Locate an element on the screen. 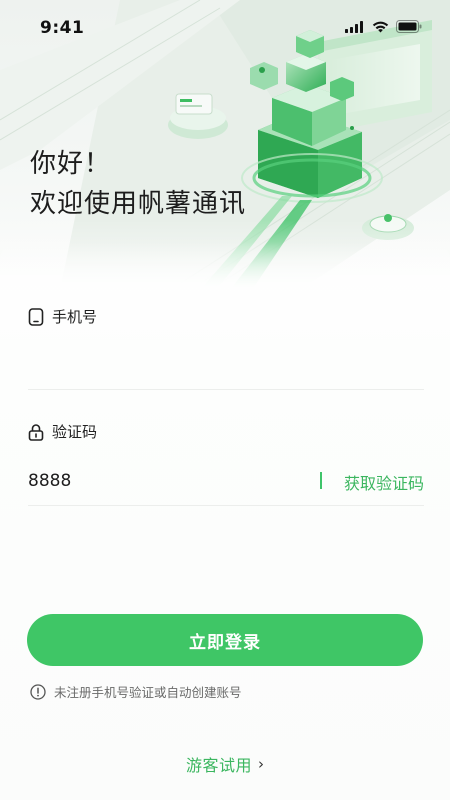 This screenshot has width=450, height=800. phone-input-row is located at coordinates (226, 365).